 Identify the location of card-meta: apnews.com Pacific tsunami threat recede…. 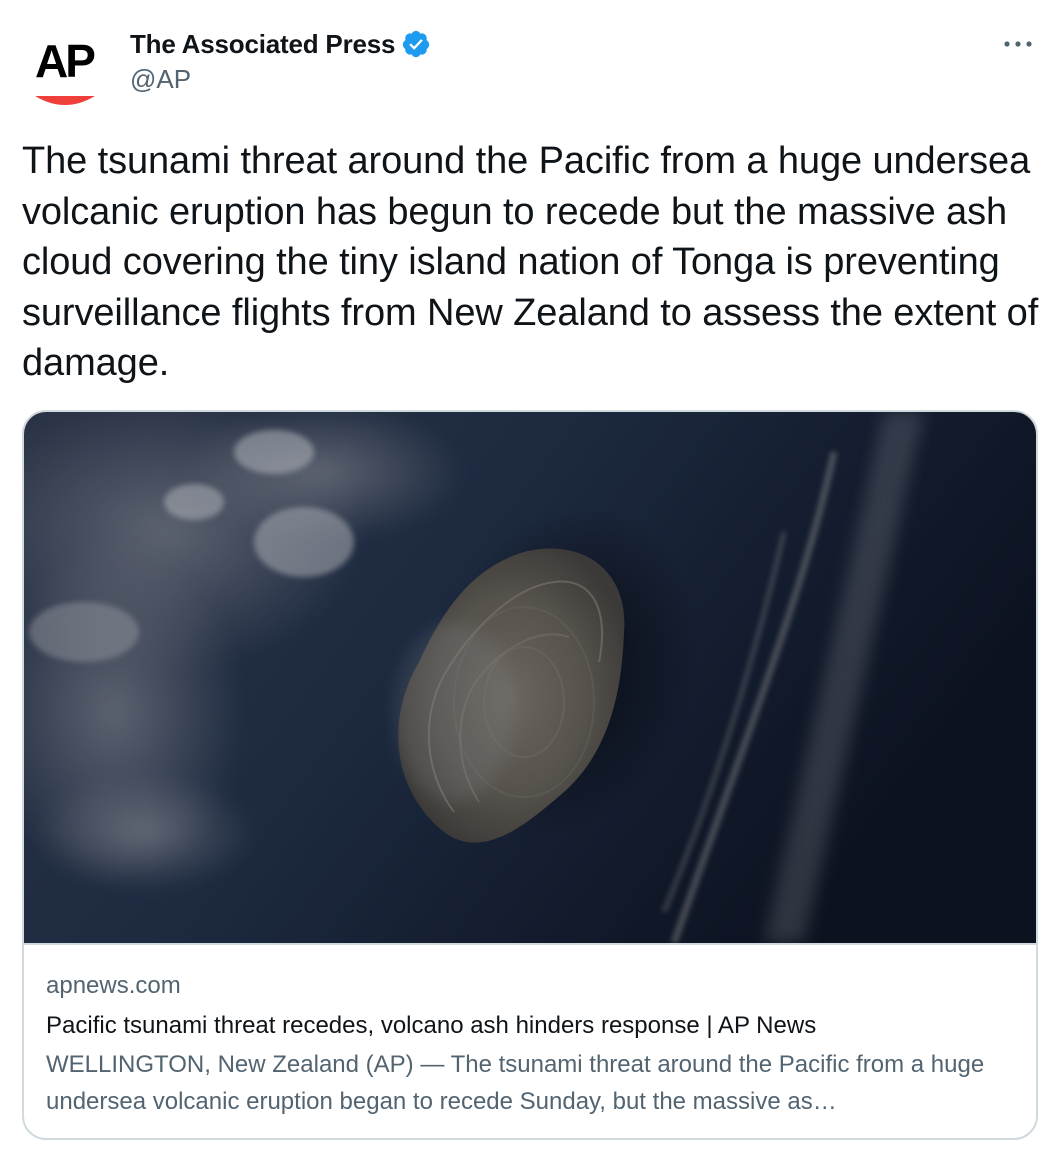
(531, 1044).